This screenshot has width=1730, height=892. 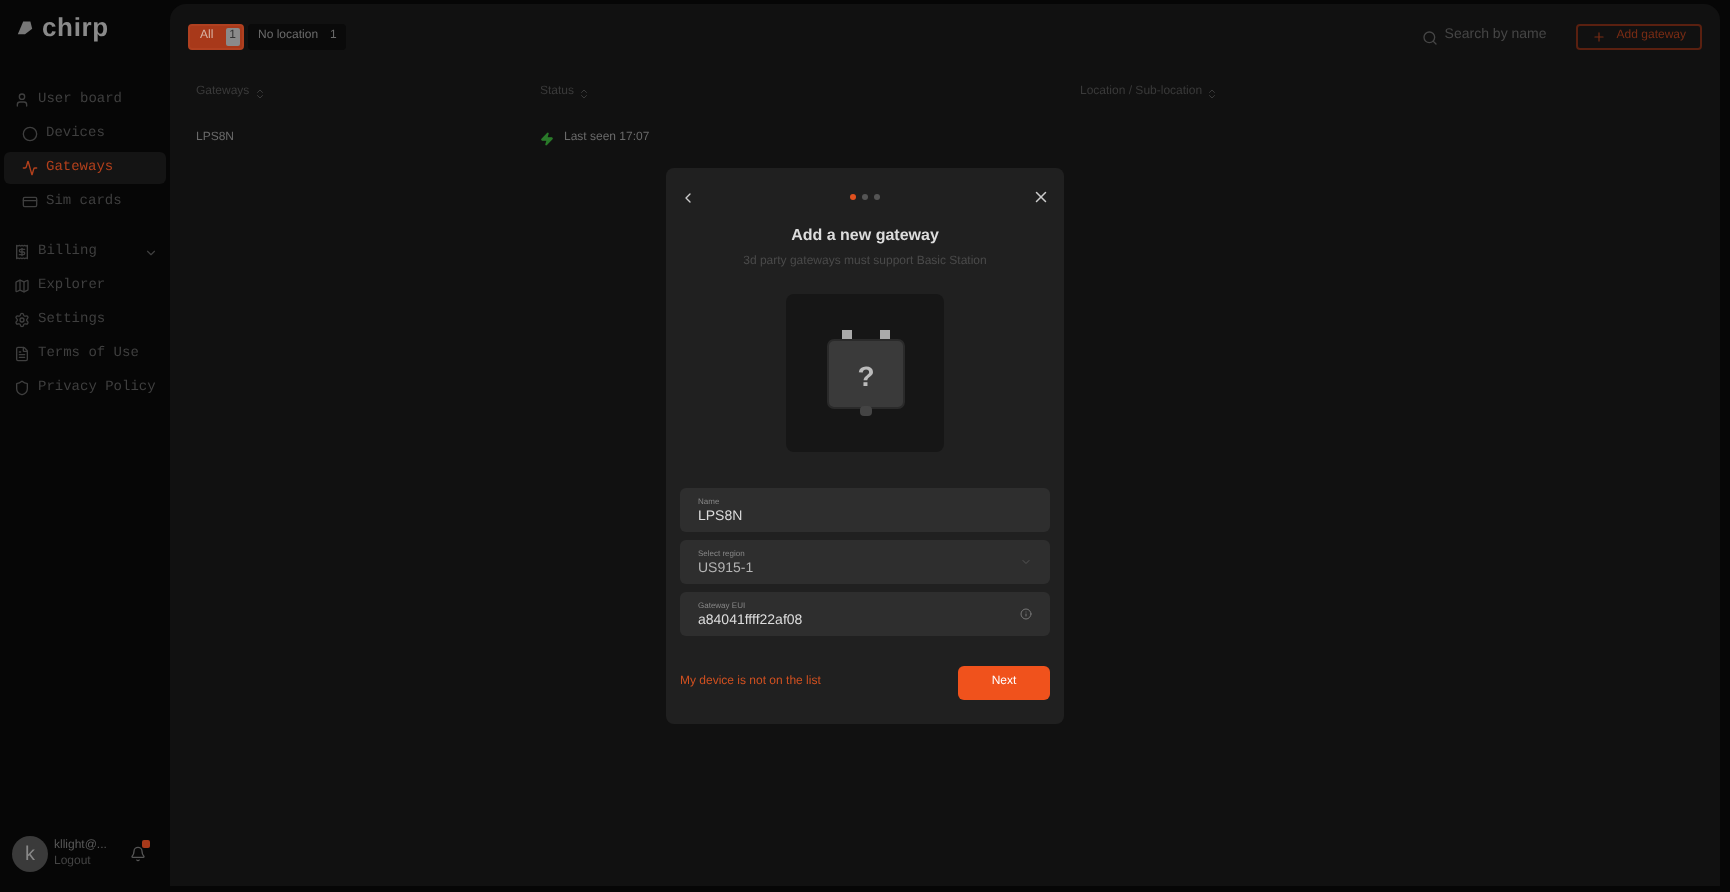 What do you see at coordinates (151, 252) in the screenshot?
I see `chevron-icon` at bounding box center [151, 252].